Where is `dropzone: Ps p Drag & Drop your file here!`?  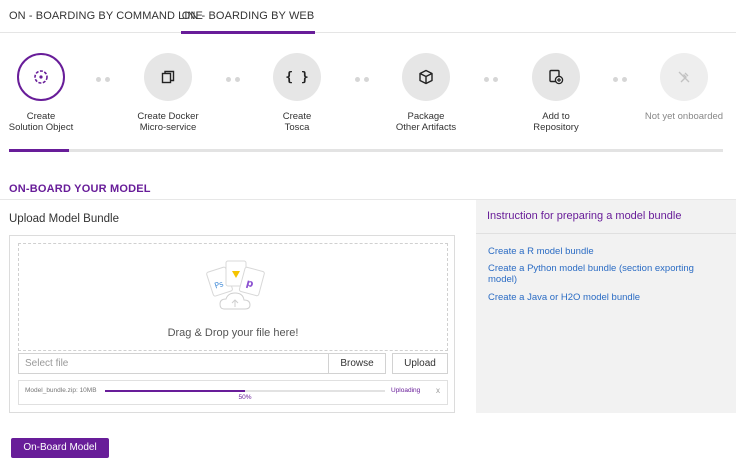
dropzone: Ps p Drag & Drop your file here! is located at coordinates (233, 297).